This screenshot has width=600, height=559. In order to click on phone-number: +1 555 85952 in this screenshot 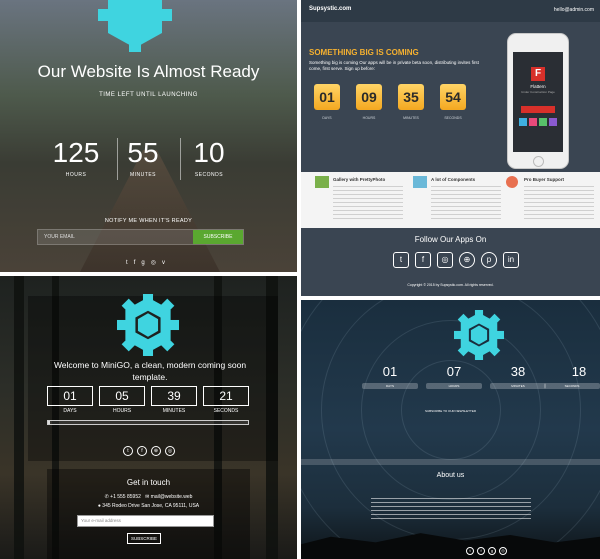, I will do `click(125, 497)`.